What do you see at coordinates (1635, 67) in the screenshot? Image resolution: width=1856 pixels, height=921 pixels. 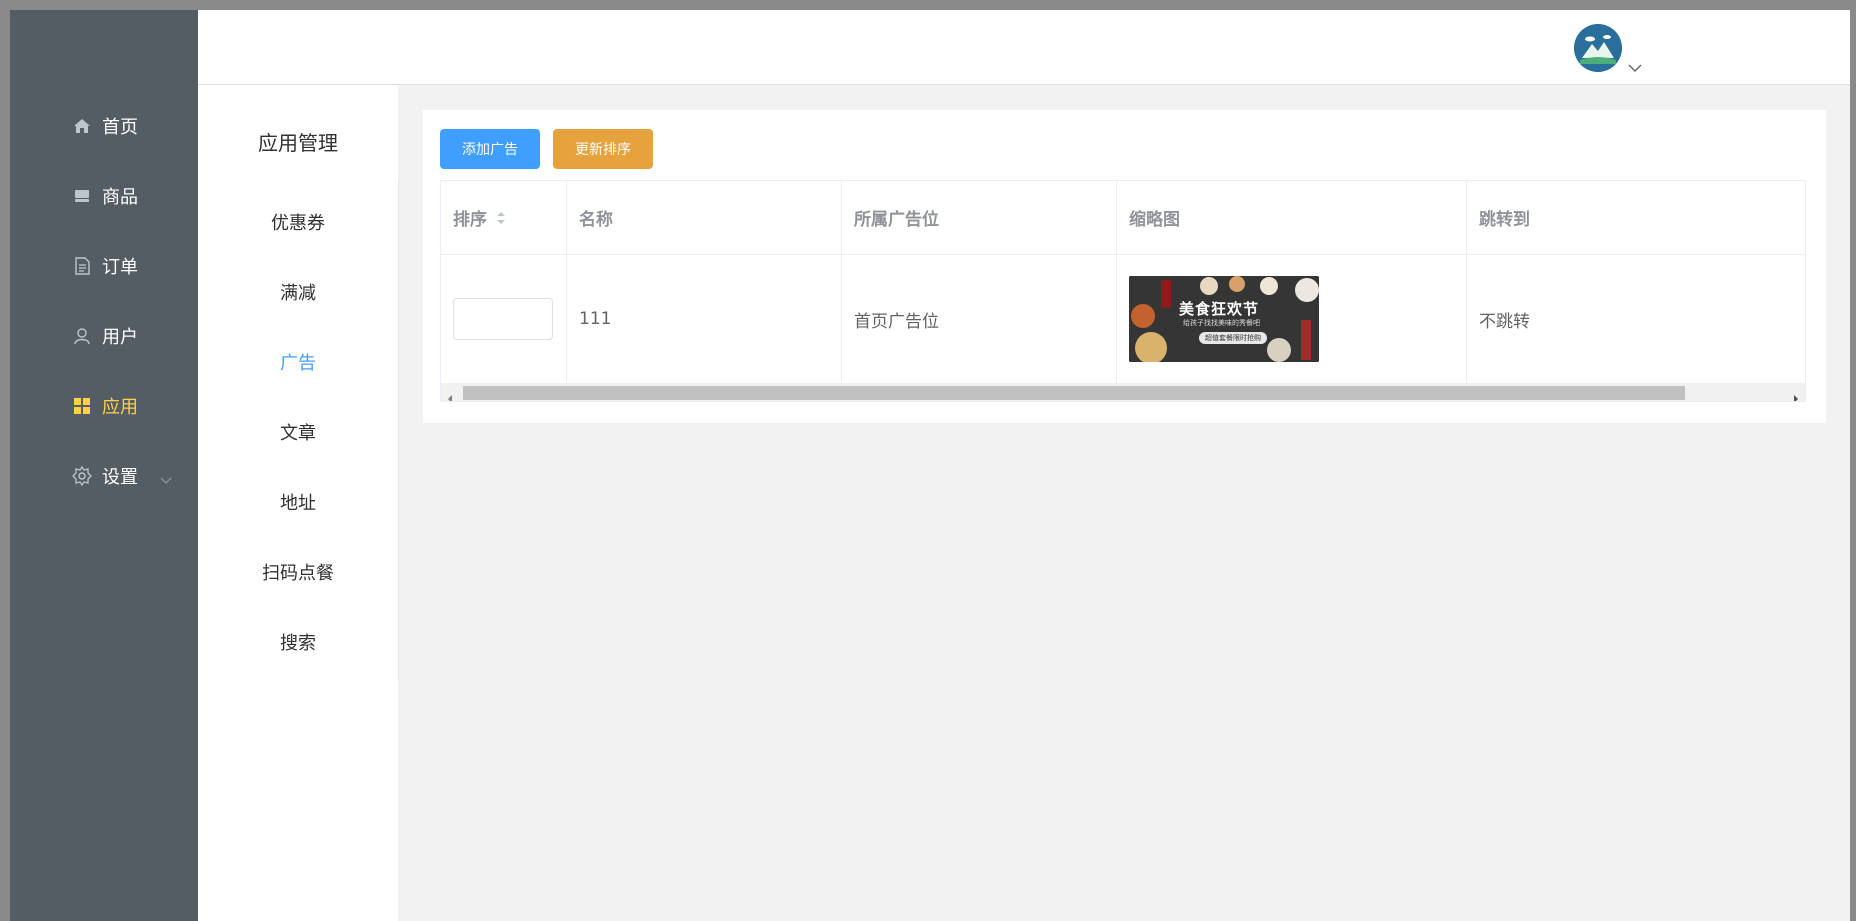 I see `user-menu-chevron-icon` at bounding box center [1635, 67].